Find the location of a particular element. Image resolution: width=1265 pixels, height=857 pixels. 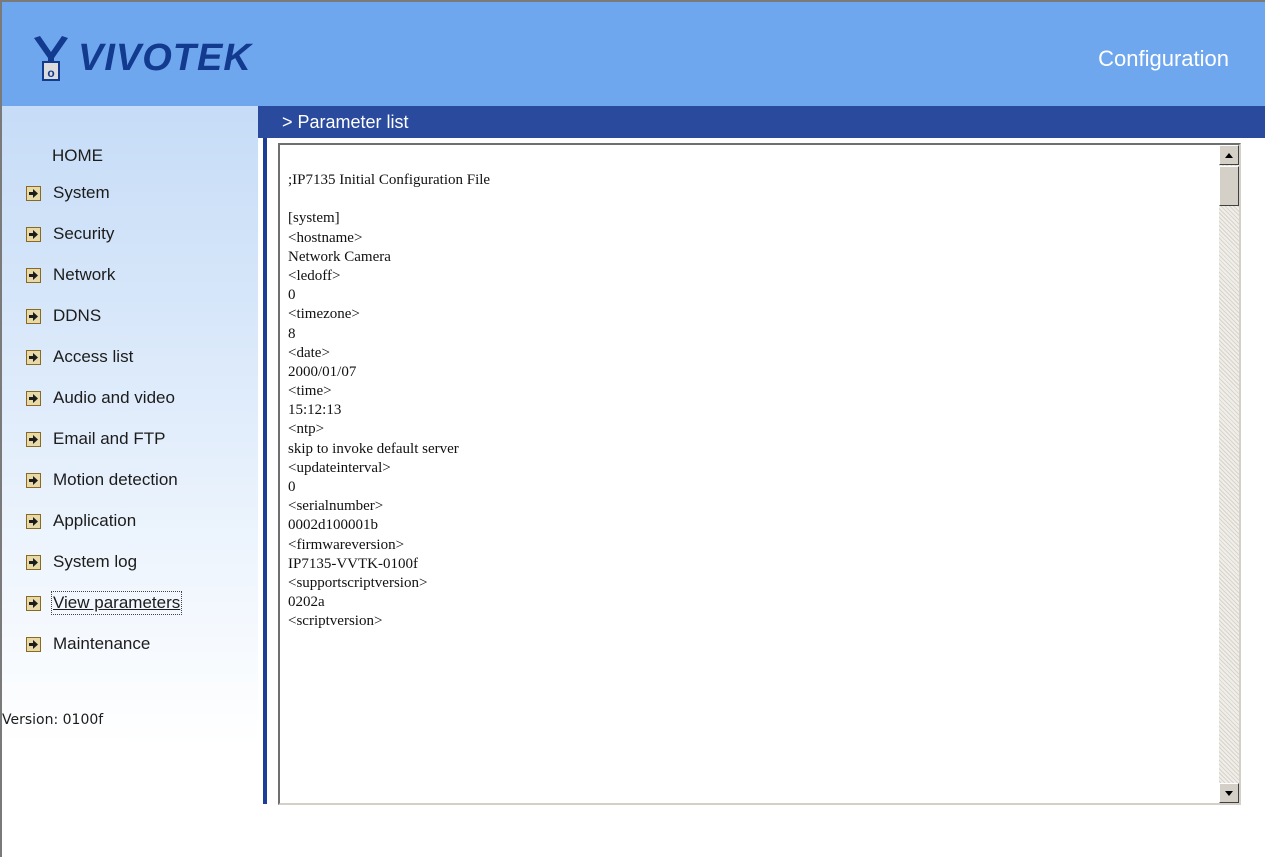

sidebar-item-label: System log is located at coordinates (95, 561).